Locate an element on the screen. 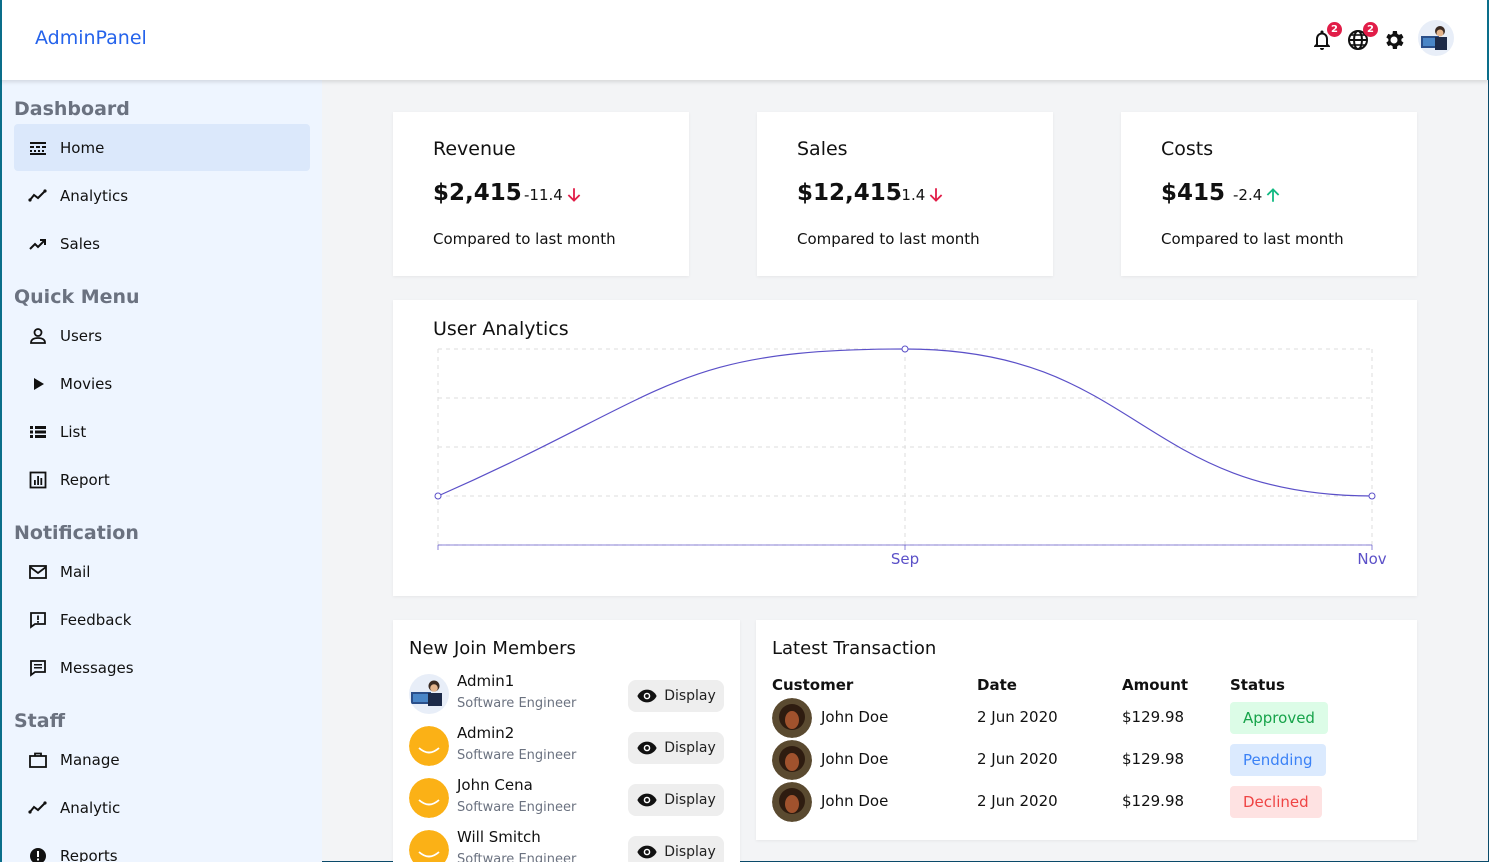 The image size is (1489, 862). sidebar-item-label: Feedback is located at coordinates (96, 619).